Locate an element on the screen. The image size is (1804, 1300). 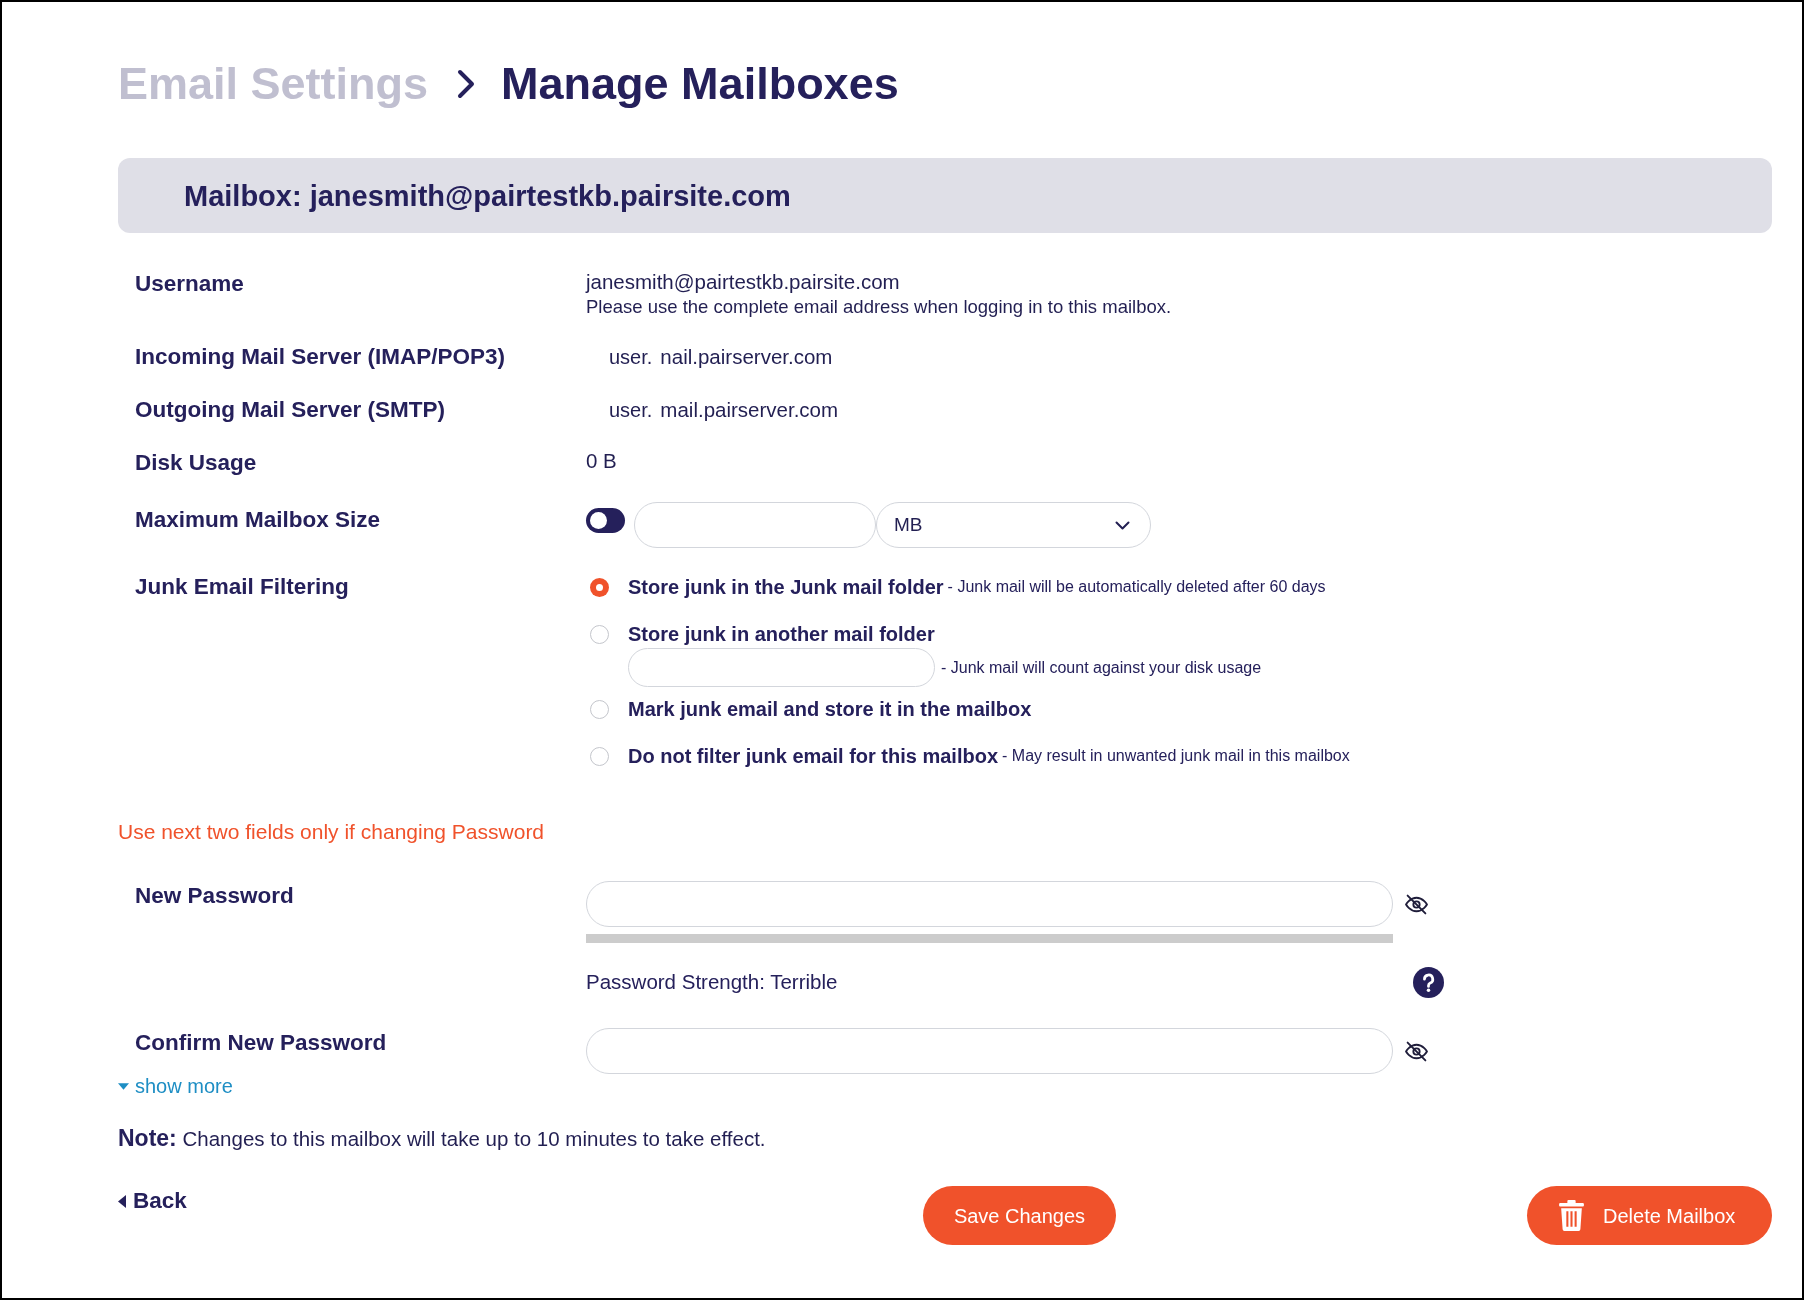
delete-button: Delete Mailbox is located at coordinates (1649, 1215).